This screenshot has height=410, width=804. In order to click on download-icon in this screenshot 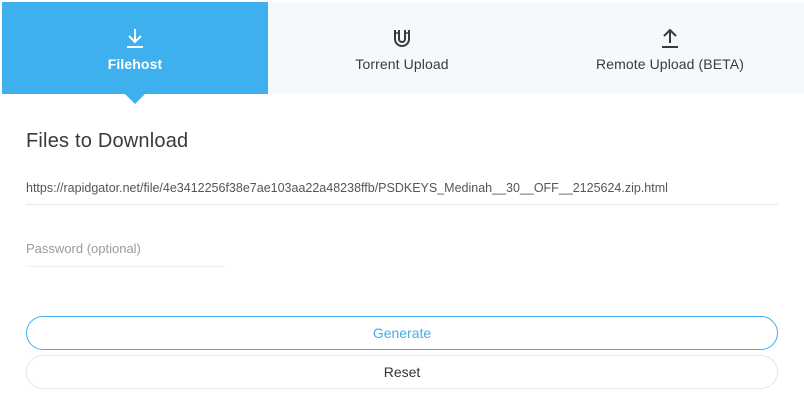, I will do `click(135, 38)`.